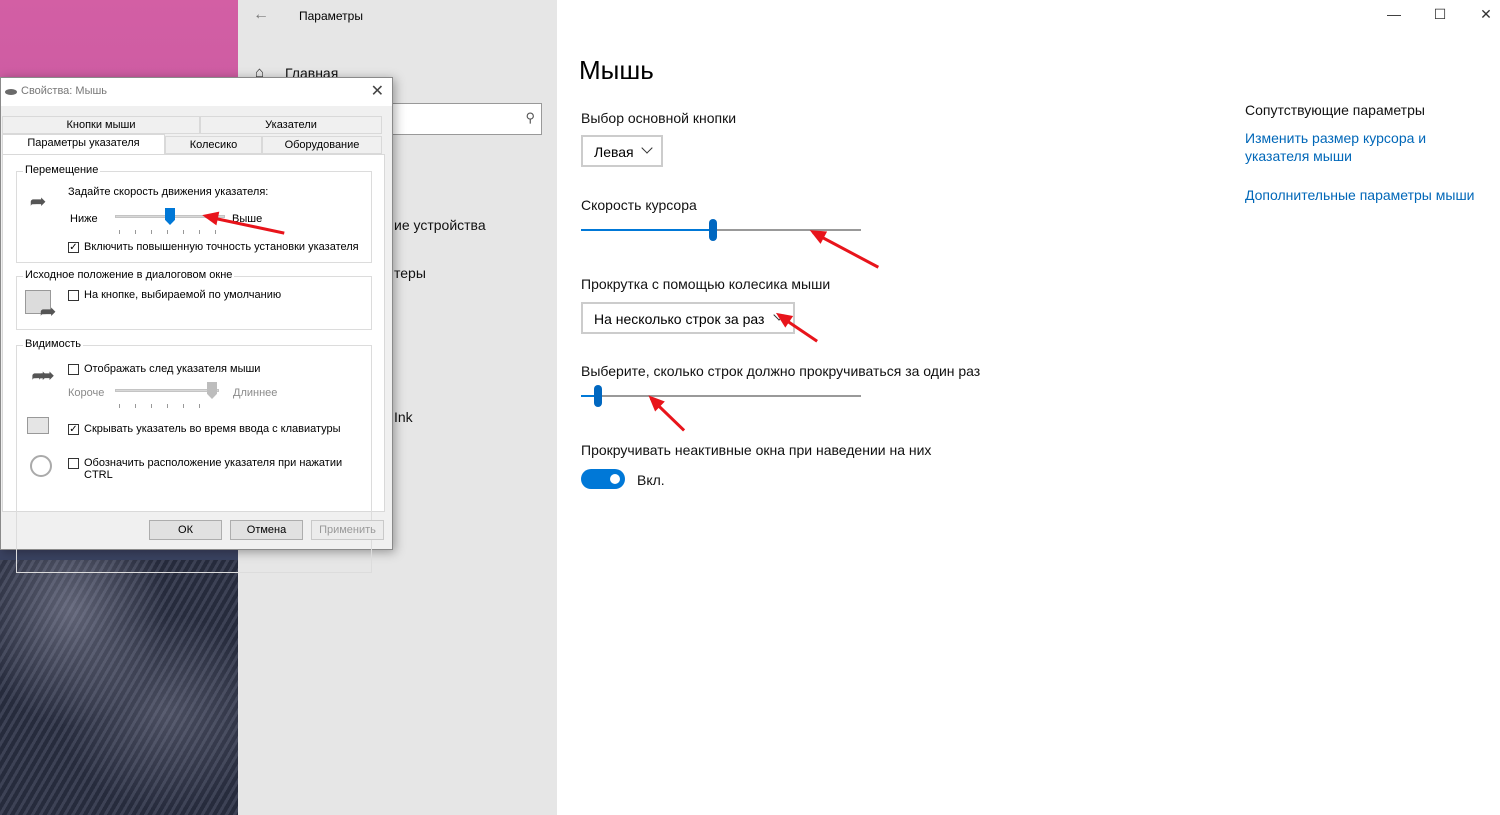 This screenshot has height=815, width=1500. What do you see at coordinates (1440, 14) in the screenshot?
I see `maximize-icon: ☐` at bounding box center [1440, 14].